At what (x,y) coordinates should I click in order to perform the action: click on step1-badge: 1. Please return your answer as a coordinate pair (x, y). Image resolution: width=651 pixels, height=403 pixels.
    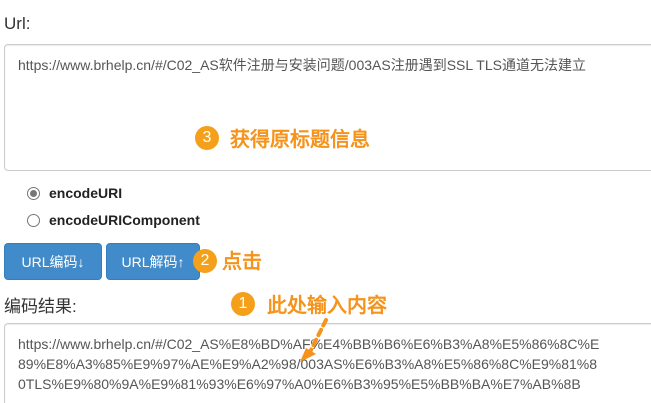
    Looking at the image, I should click on (243, 304).